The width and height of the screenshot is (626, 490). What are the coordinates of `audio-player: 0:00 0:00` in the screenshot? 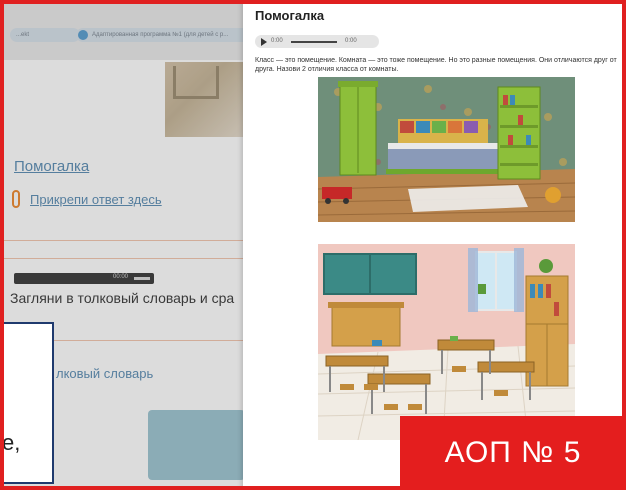 It's located at (317, 41).